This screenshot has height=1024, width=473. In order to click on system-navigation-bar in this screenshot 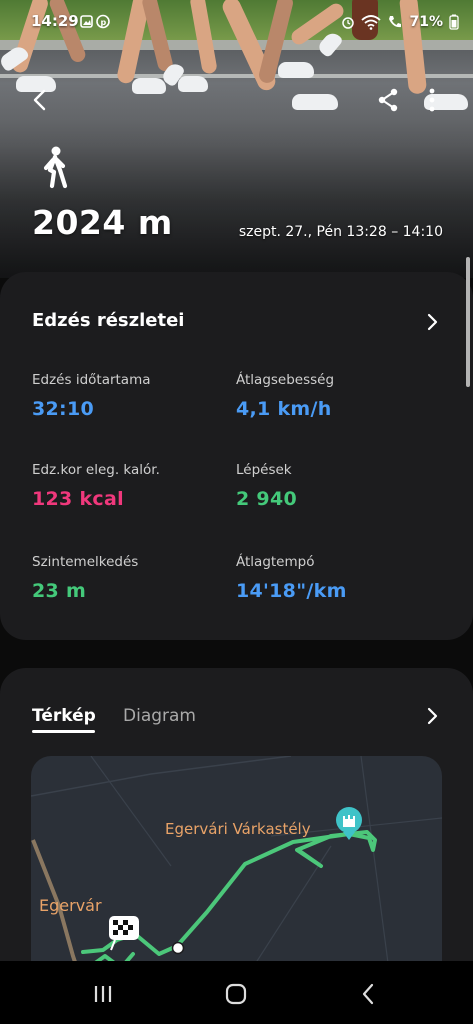, I will do `click(236, 992)`.